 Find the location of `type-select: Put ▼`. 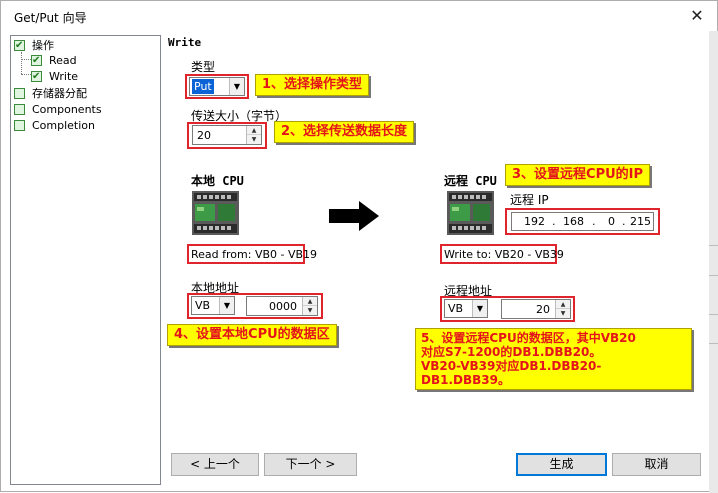

type-select: Put ▼ is located at coordinates (217, 86).